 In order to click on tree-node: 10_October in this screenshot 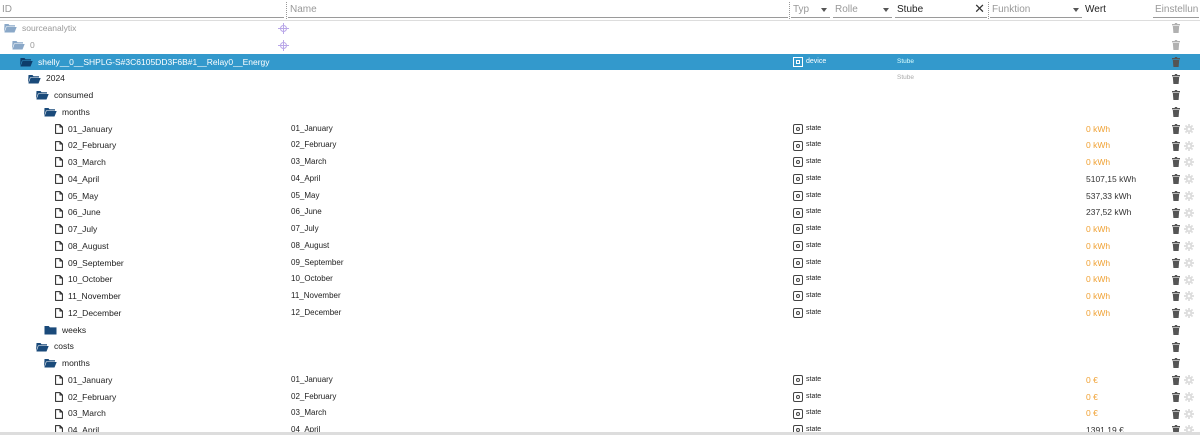, I will do `click(83, 279)`.